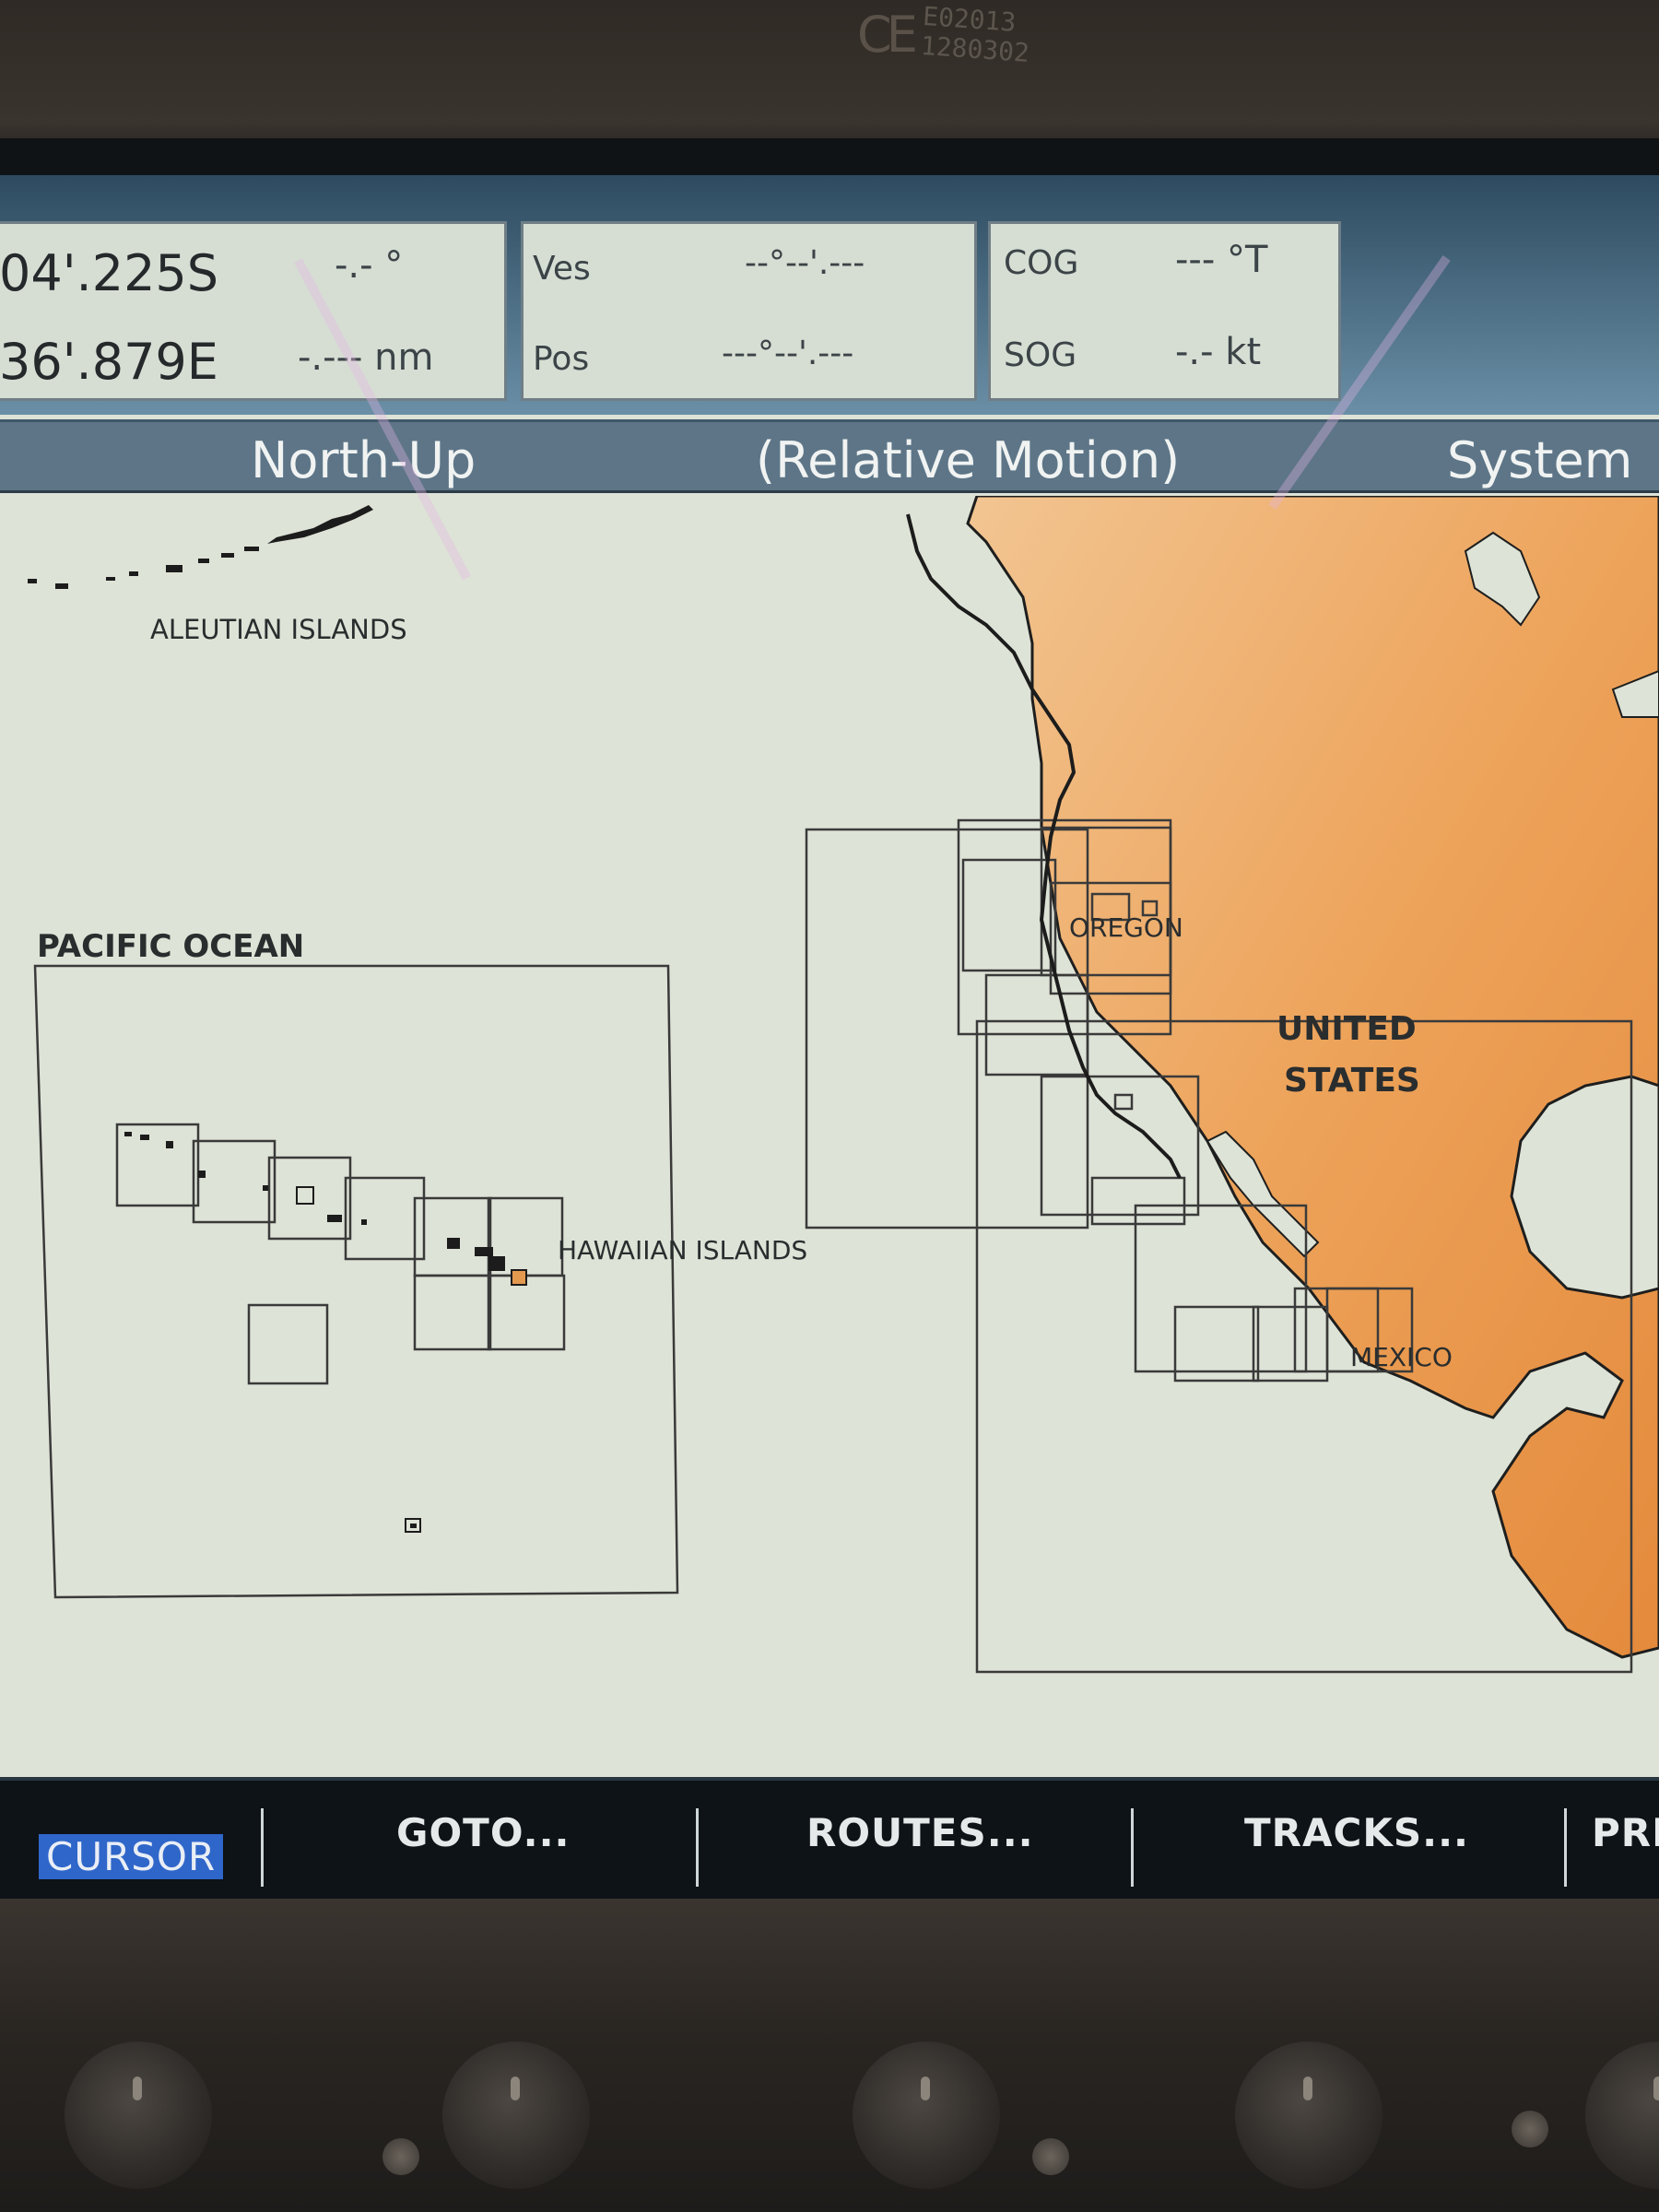  What do you see at coordinates (1539, 460) in the screenshot?
I see `position-source: System` at bounding box center [1539, 460].